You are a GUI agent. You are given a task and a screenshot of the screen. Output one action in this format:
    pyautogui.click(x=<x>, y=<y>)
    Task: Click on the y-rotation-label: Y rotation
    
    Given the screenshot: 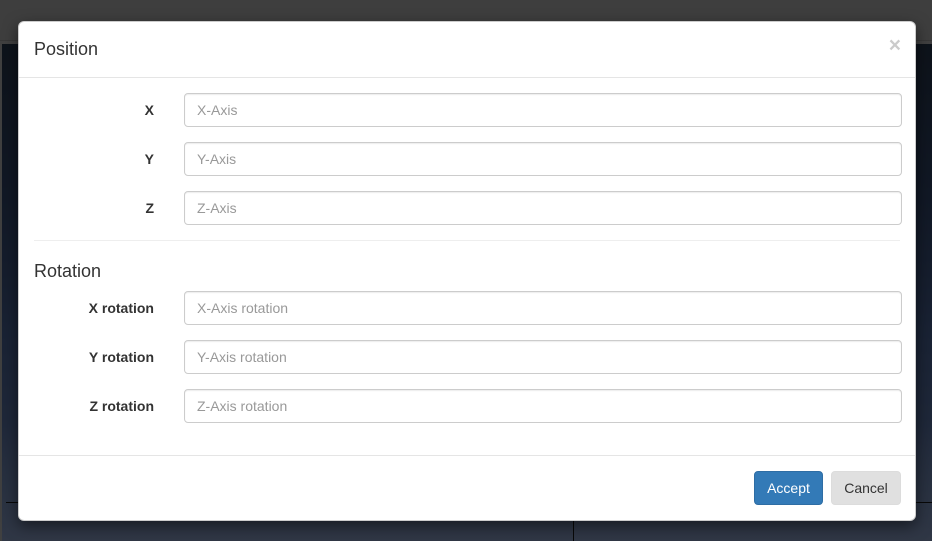 What is the action you would take?
    pyautogui.click(x=121, y=357)
    